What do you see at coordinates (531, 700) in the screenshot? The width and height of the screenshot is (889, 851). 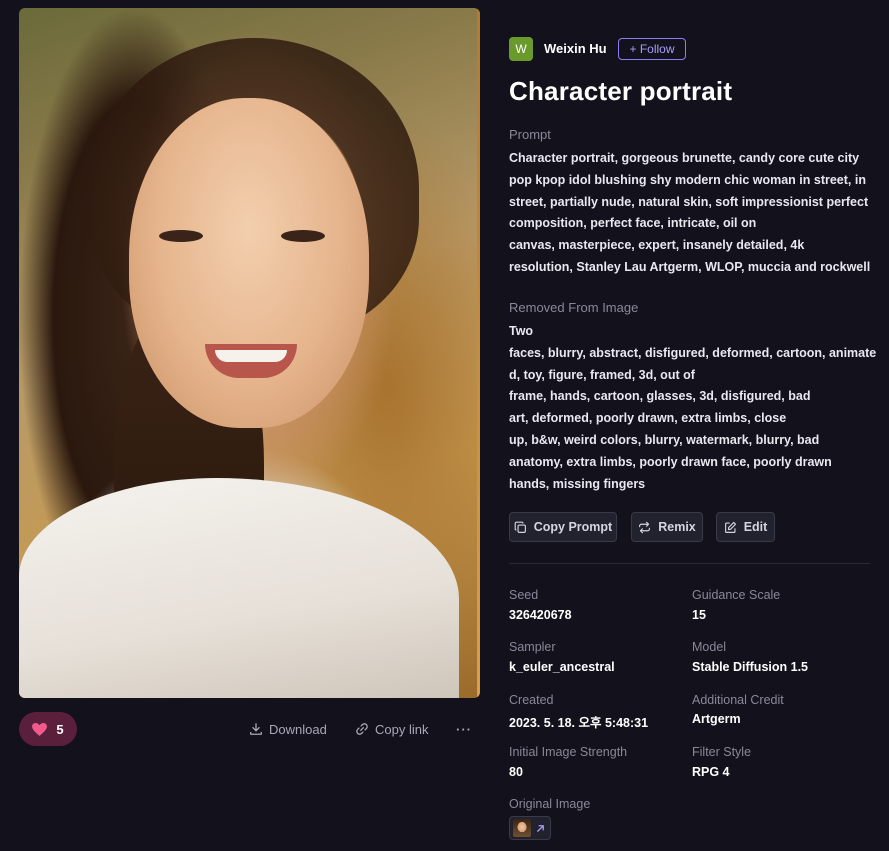 I see `created-label: Created` at bounding box center [531, 700].